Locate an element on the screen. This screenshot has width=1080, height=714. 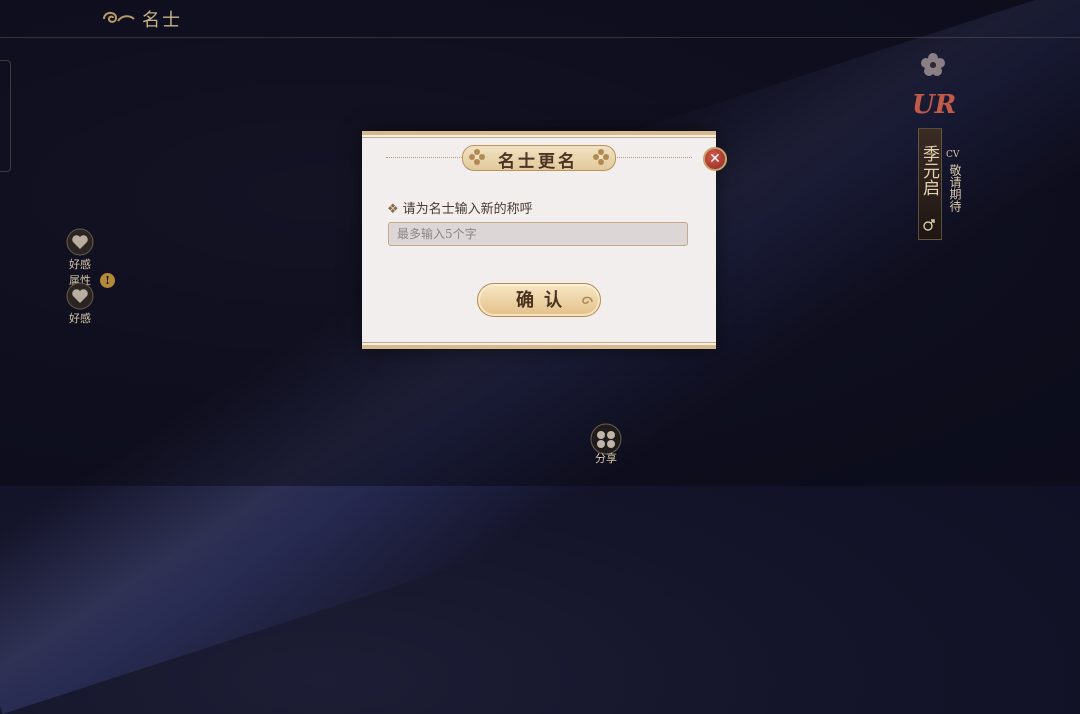
favor-button-2: 好感 is located at coordinates (80, 304).